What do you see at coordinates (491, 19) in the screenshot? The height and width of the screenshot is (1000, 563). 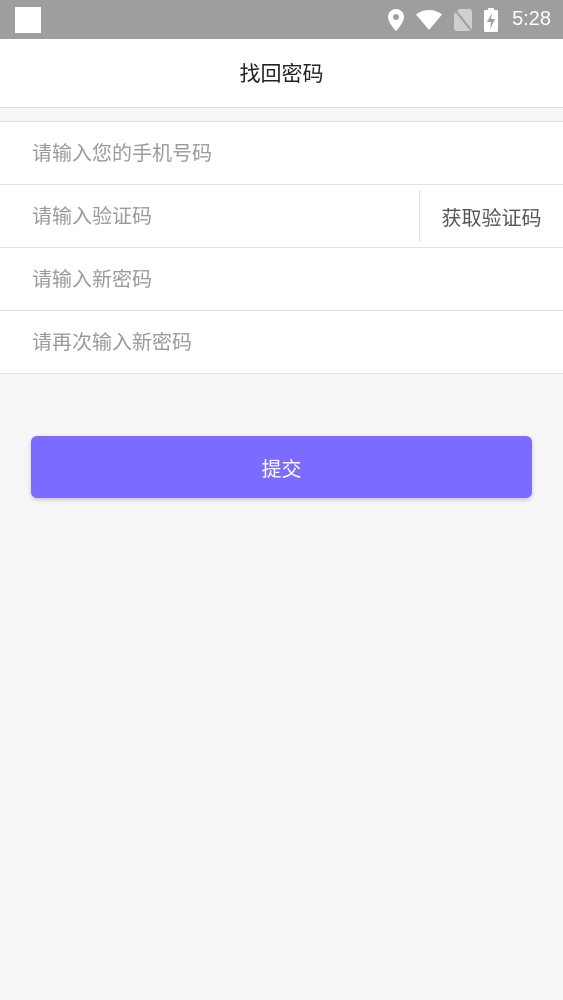 I see `battery-charging-icon` at bounding box center [491, 19].